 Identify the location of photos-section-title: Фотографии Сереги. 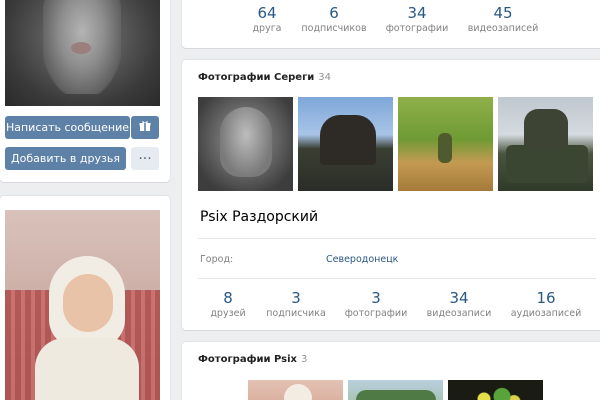
(256, 77).